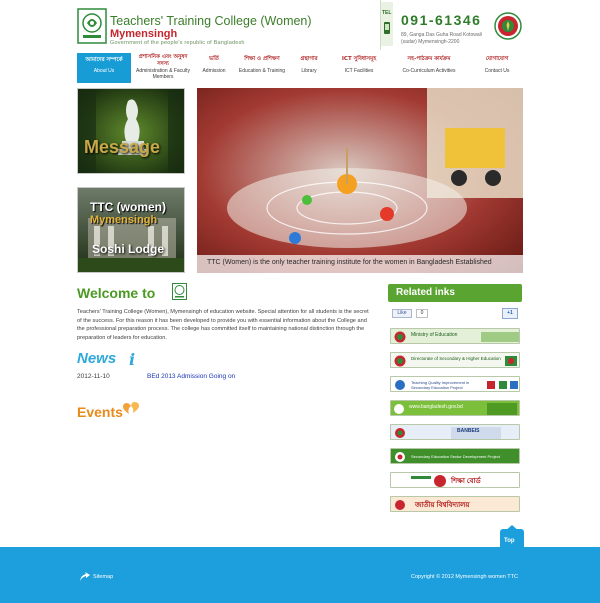 This screenshot has width=600, height=603. What do you see at coordinates (85, 576) in the screenshot?
I see `sitemap-icon` at bounding box center [85, 576].